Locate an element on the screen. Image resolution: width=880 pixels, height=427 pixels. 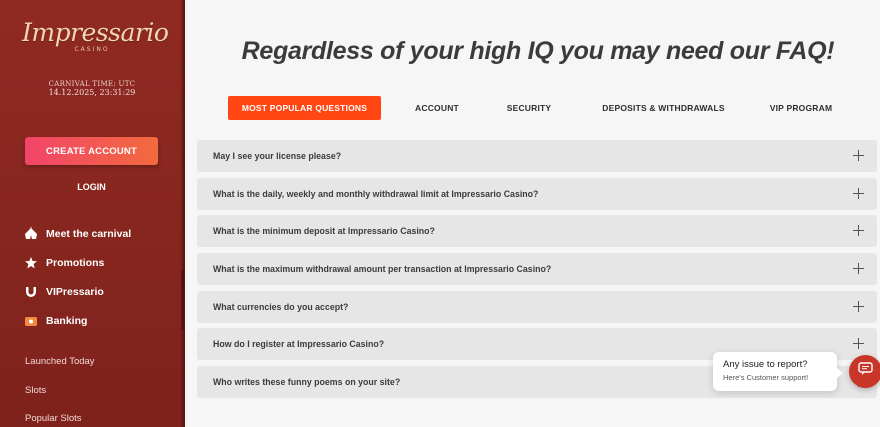
tent-icon is located at coordinates (31, 234).